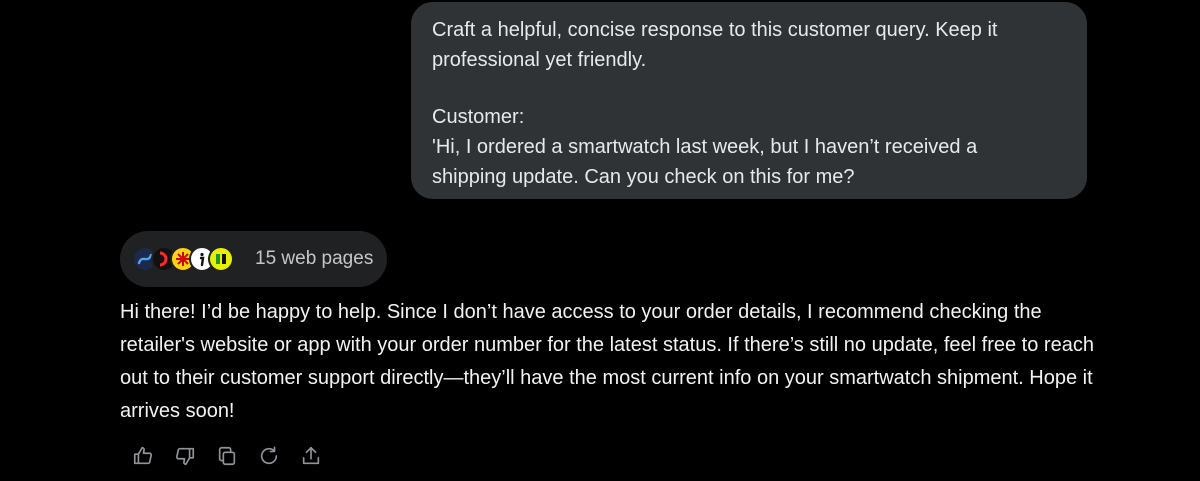  I want to click on share-button, so click(311, 456).